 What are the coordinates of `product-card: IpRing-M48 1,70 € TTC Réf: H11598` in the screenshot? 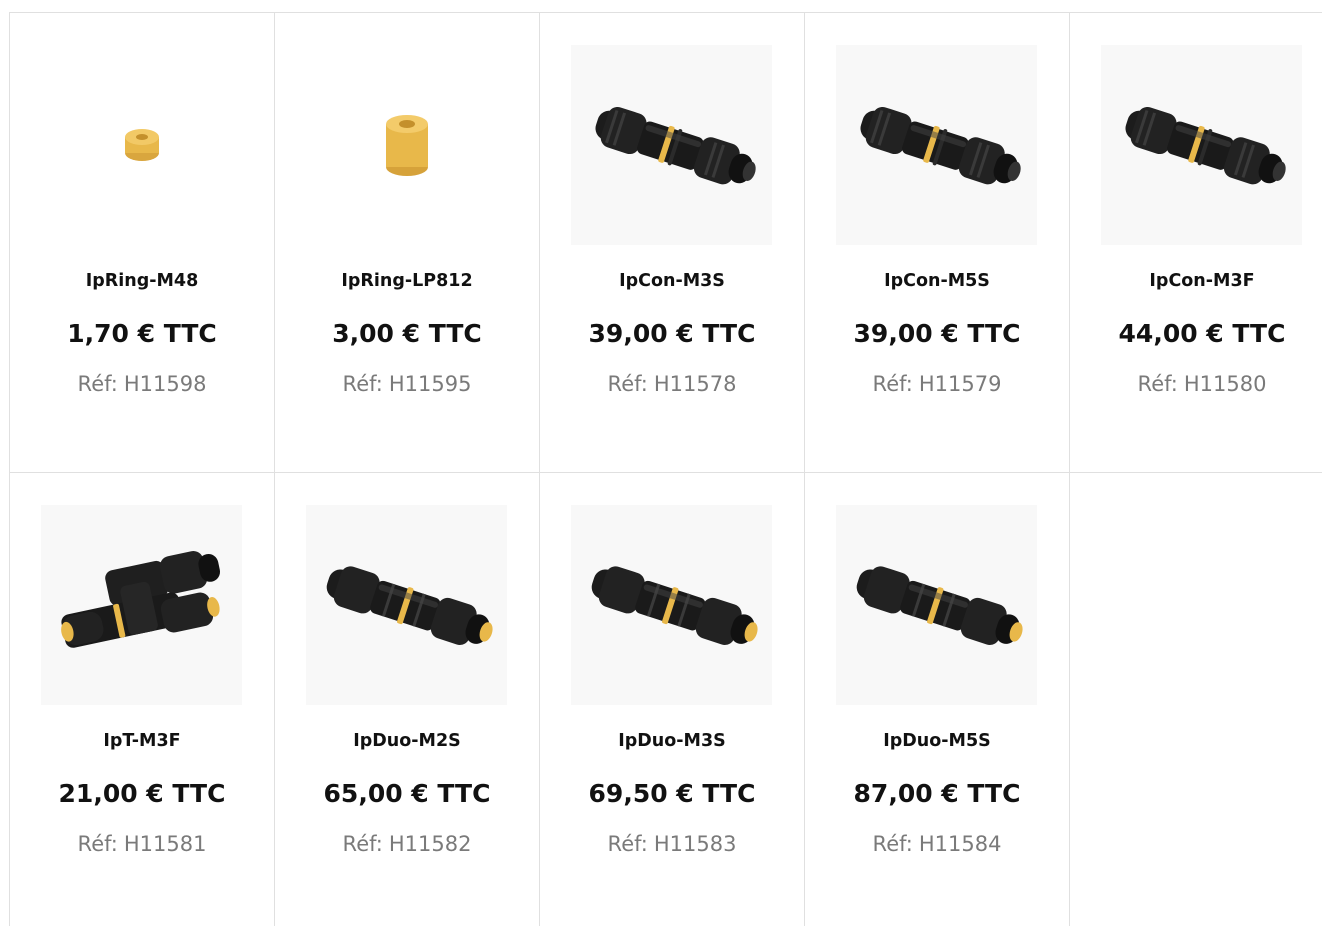 It's located at (142, 243).